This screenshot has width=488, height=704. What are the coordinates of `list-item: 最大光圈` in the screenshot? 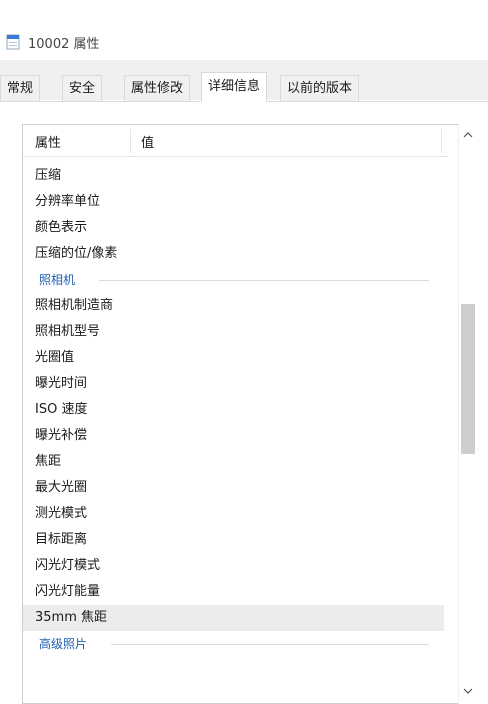 It's located at (233, 488).